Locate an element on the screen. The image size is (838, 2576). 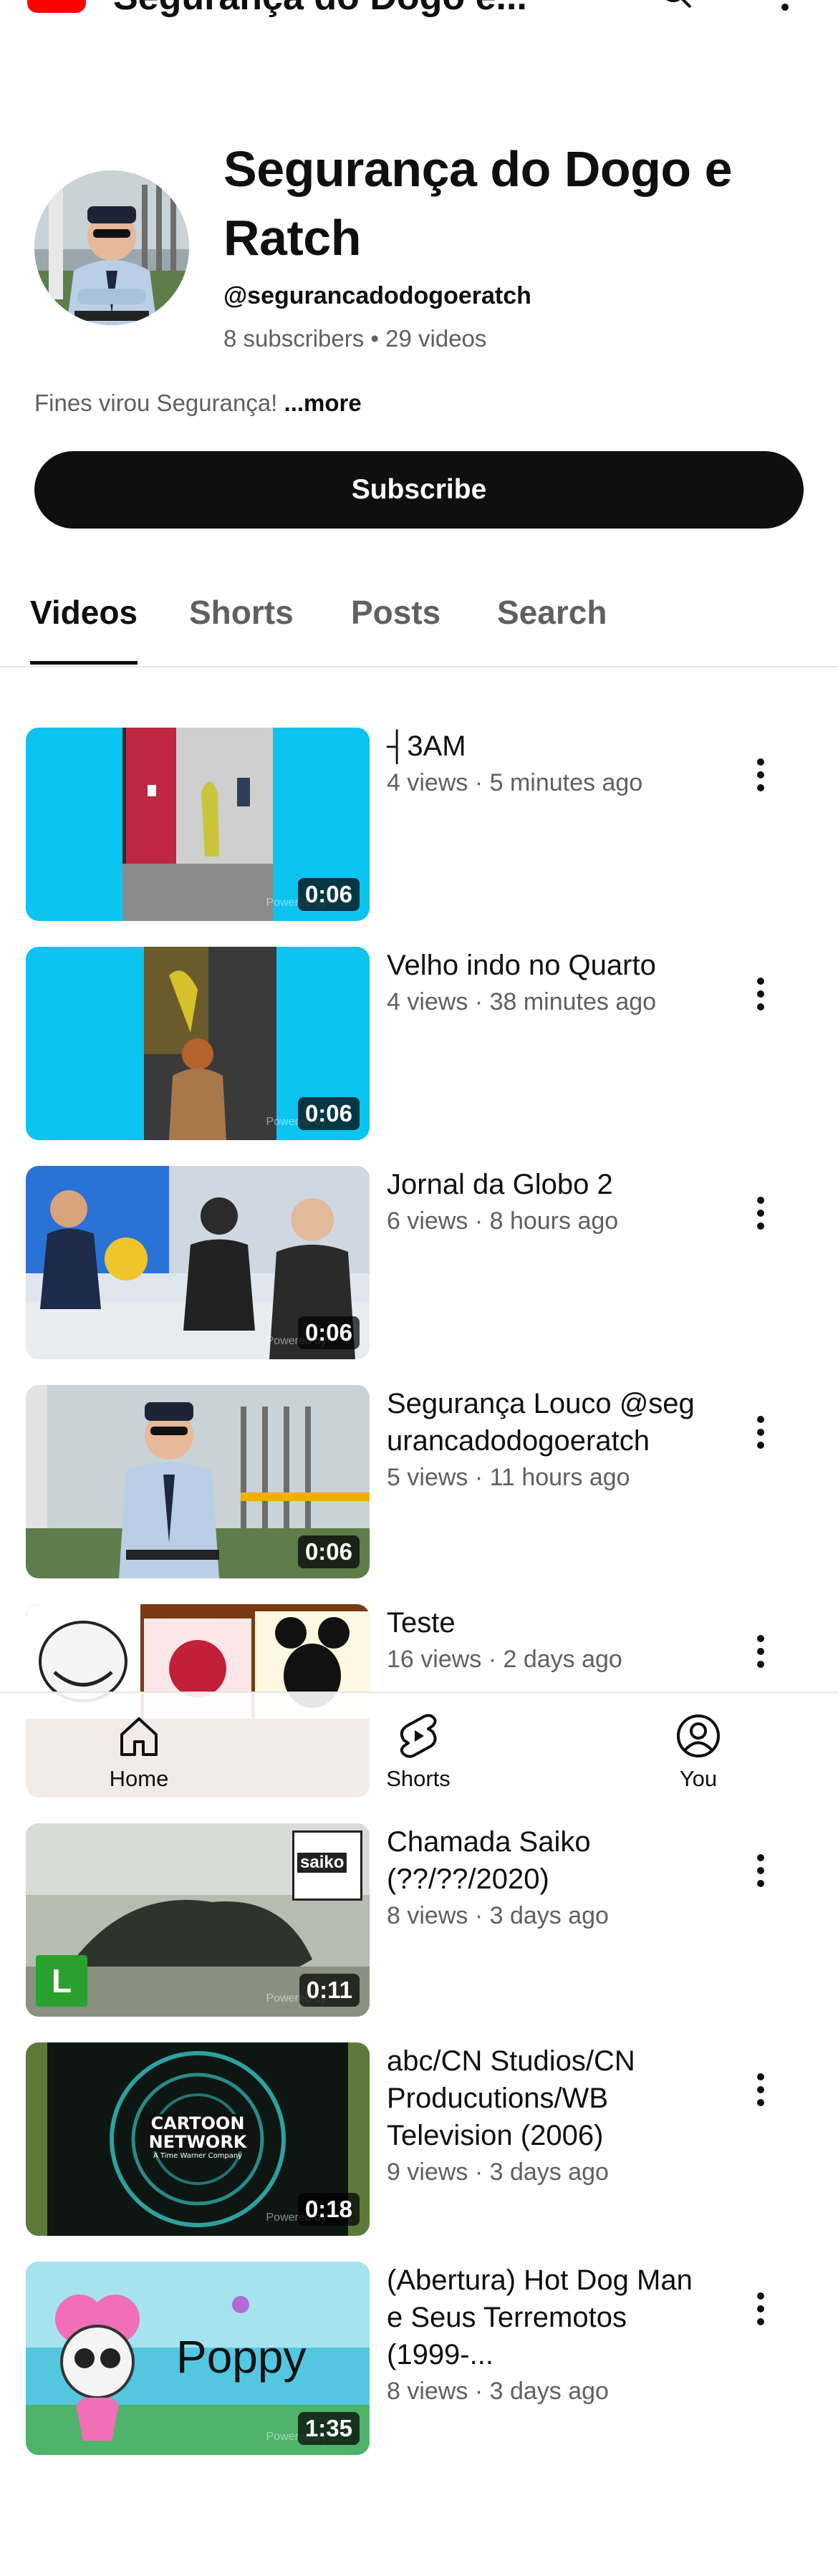
tab-shorts: Shorts is located at coordinates (241, 622).